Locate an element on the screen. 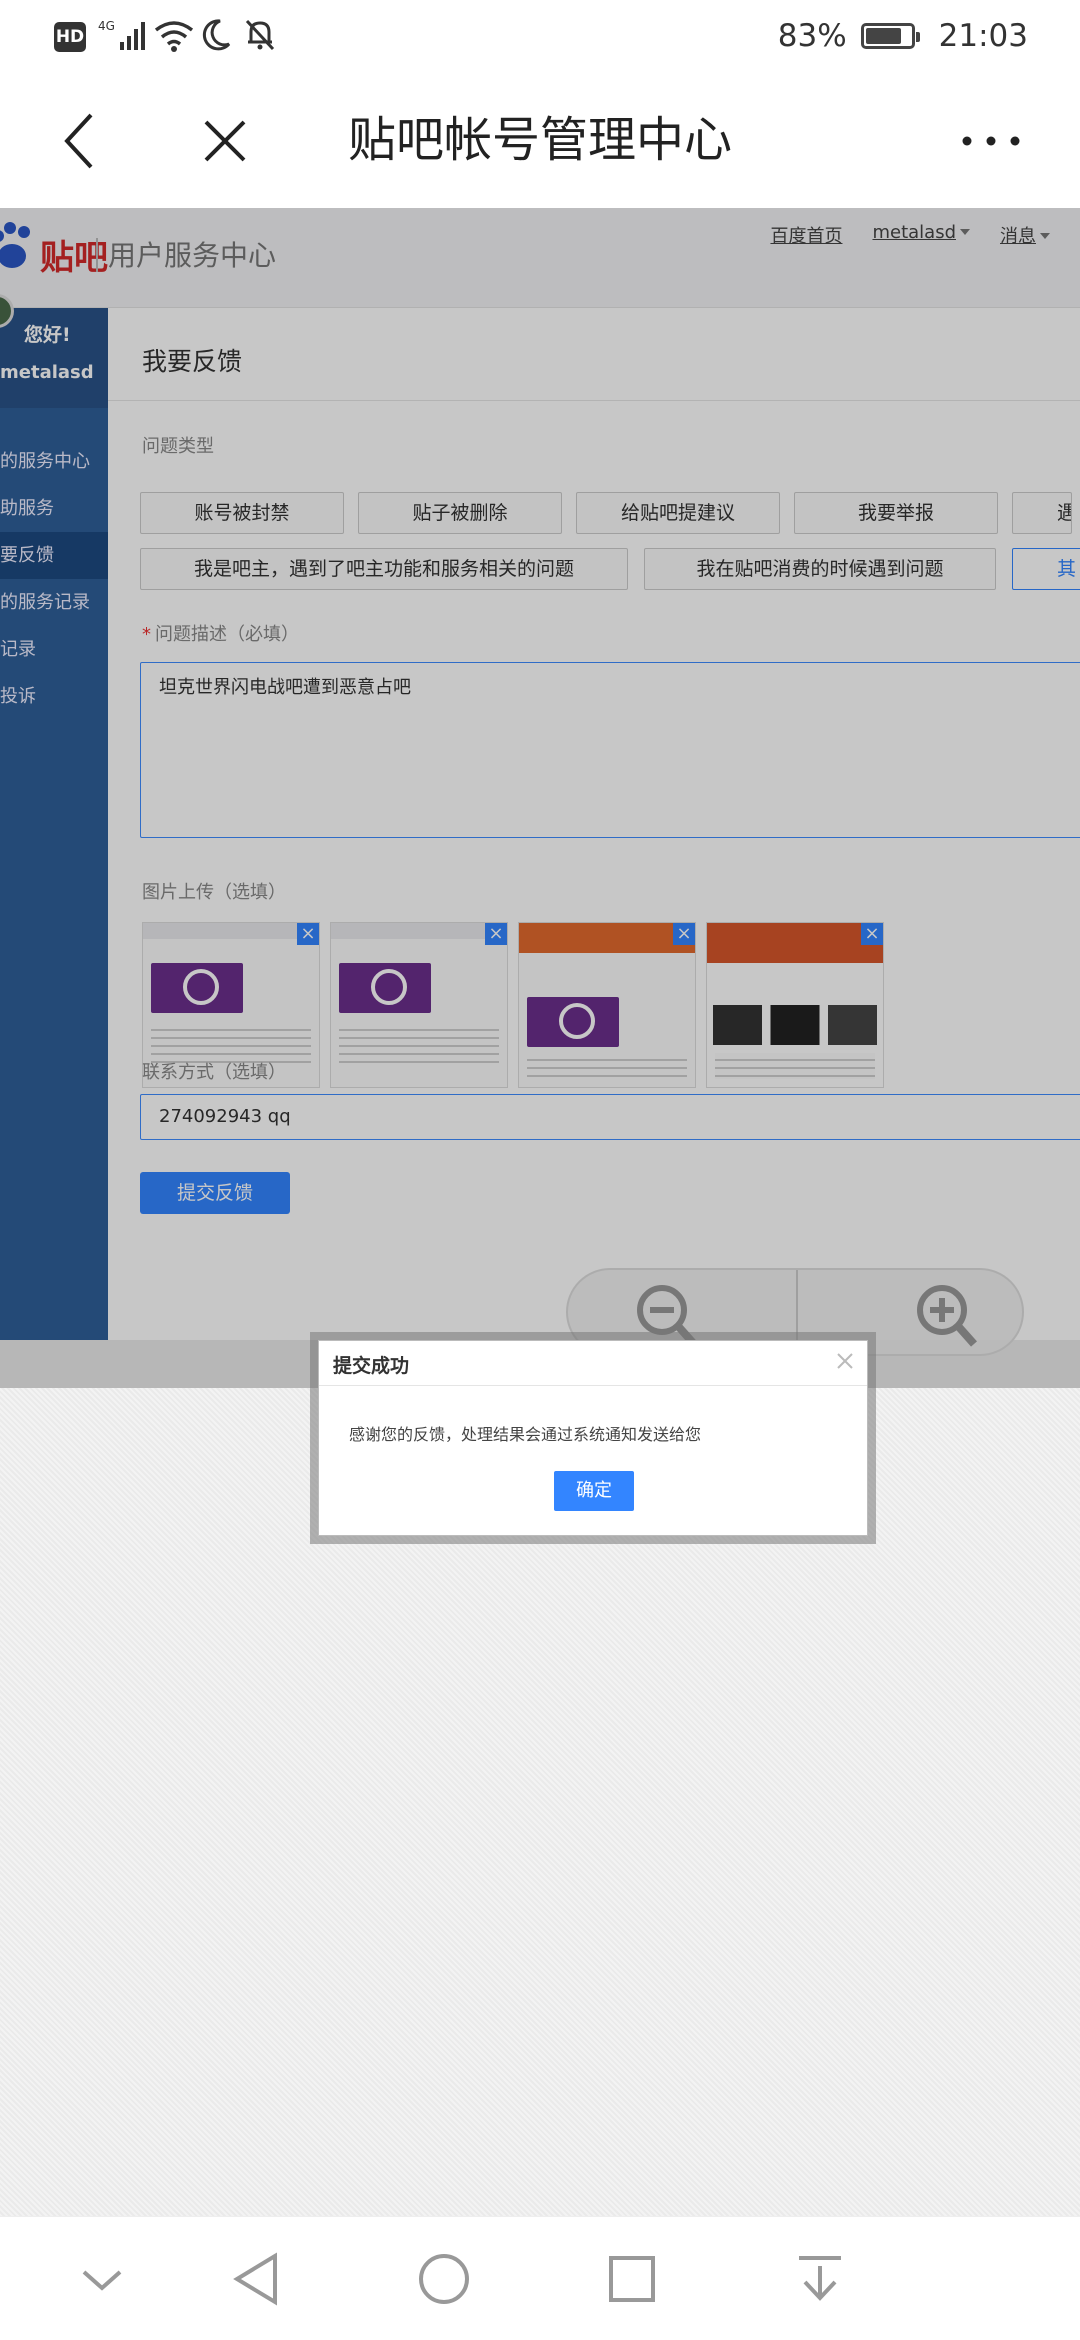 The width and height of the screenshot is (1080, 2340). more-button is located at coordinates (991, 141).